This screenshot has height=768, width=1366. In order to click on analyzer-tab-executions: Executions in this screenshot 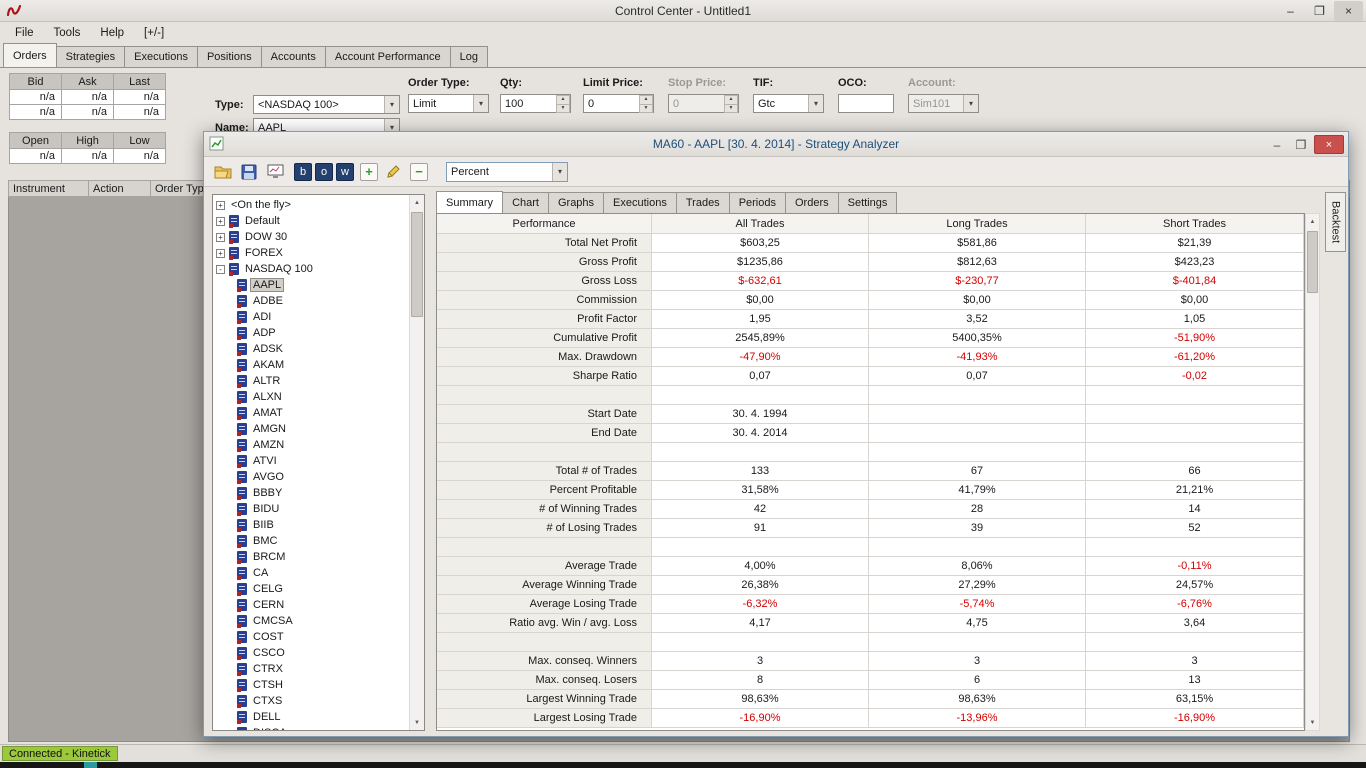, I will do `click(640, 202)`.